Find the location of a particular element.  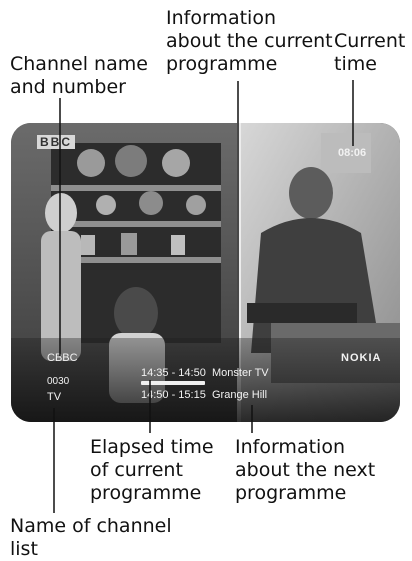

elapsed-time-fill is located at coordinates (173, 383).